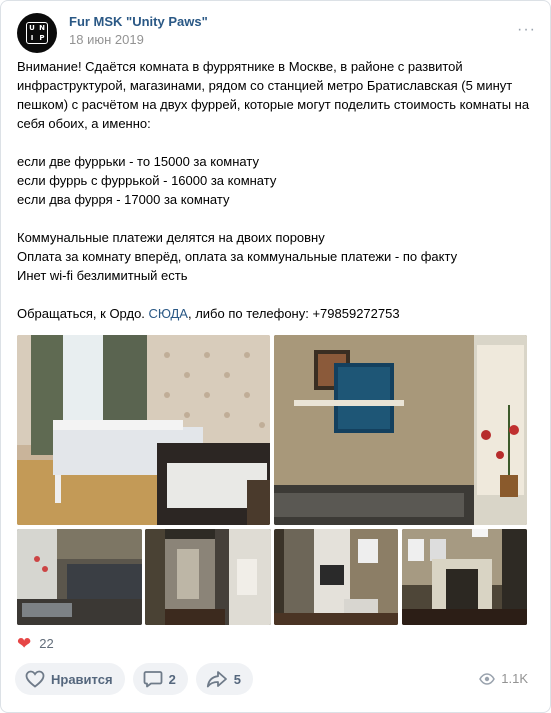 The image size is (551, 713). I want to click on more-options-icon: ···, so click(526, 30).